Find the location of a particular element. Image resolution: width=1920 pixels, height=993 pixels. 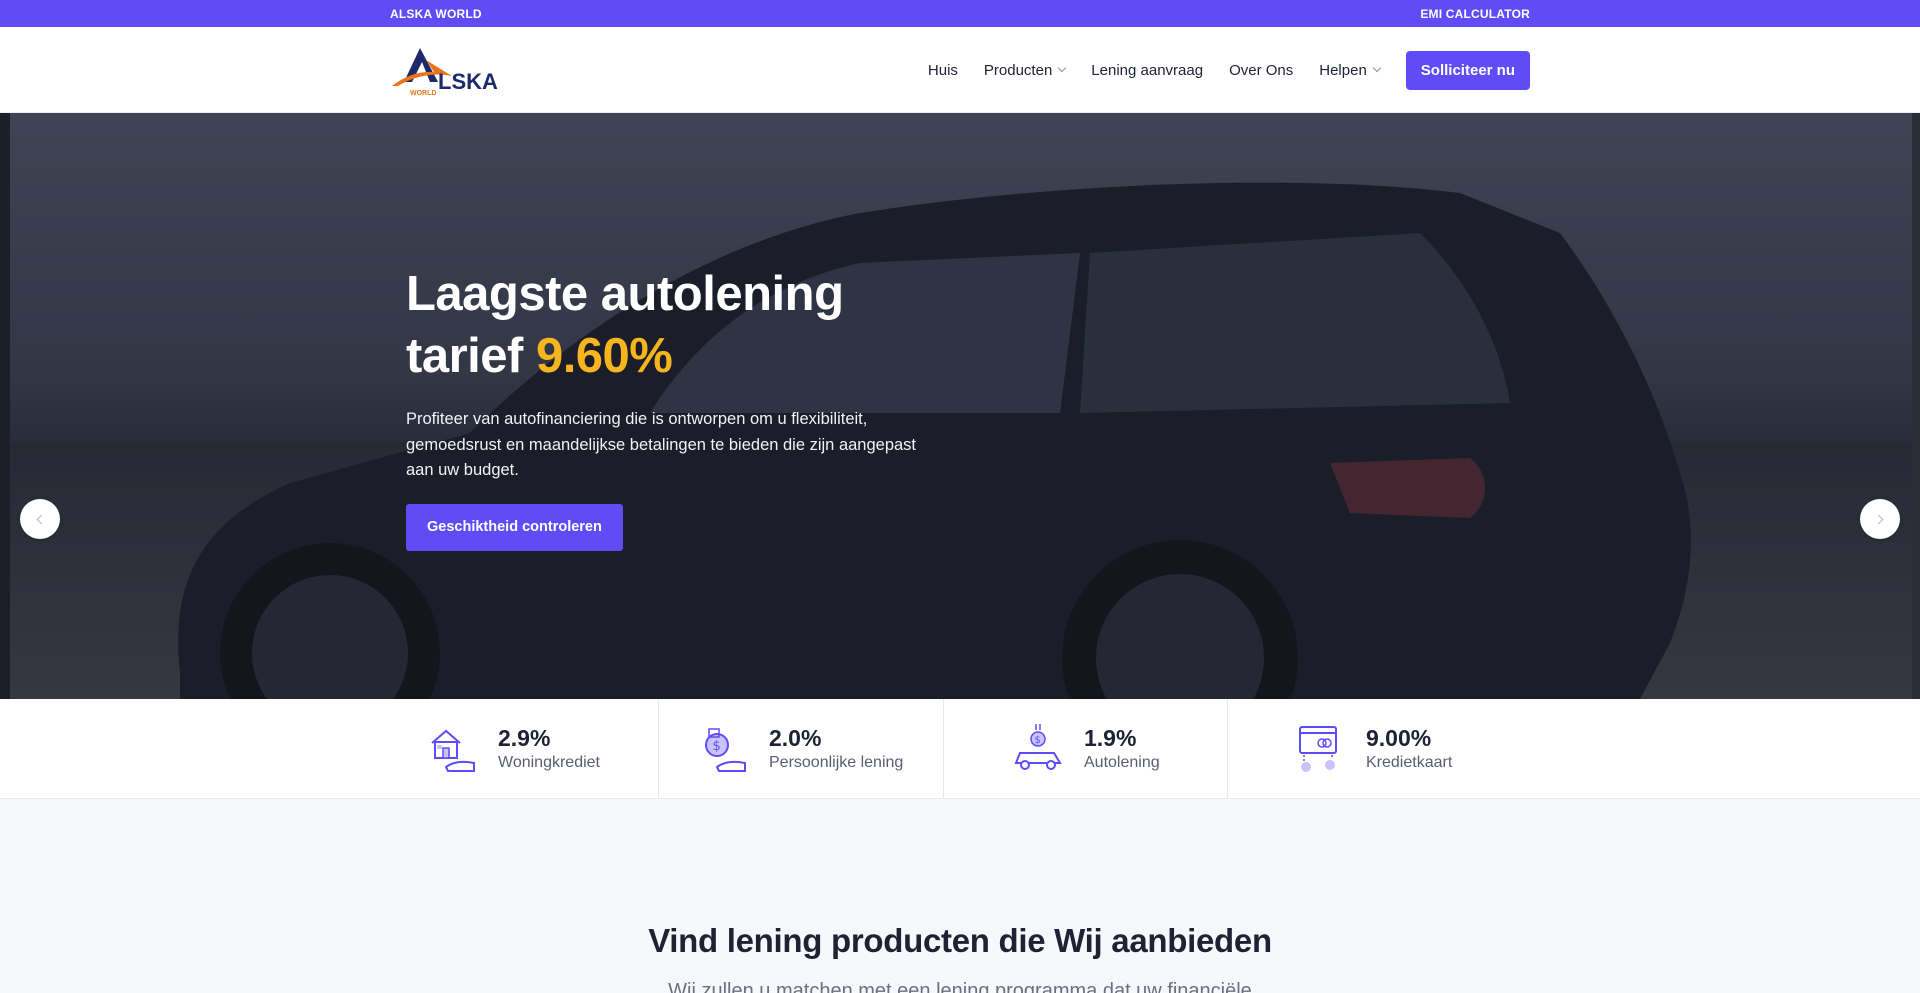

stat-item: 2.9% Woningkrediet is located at coordinates (524, 749).